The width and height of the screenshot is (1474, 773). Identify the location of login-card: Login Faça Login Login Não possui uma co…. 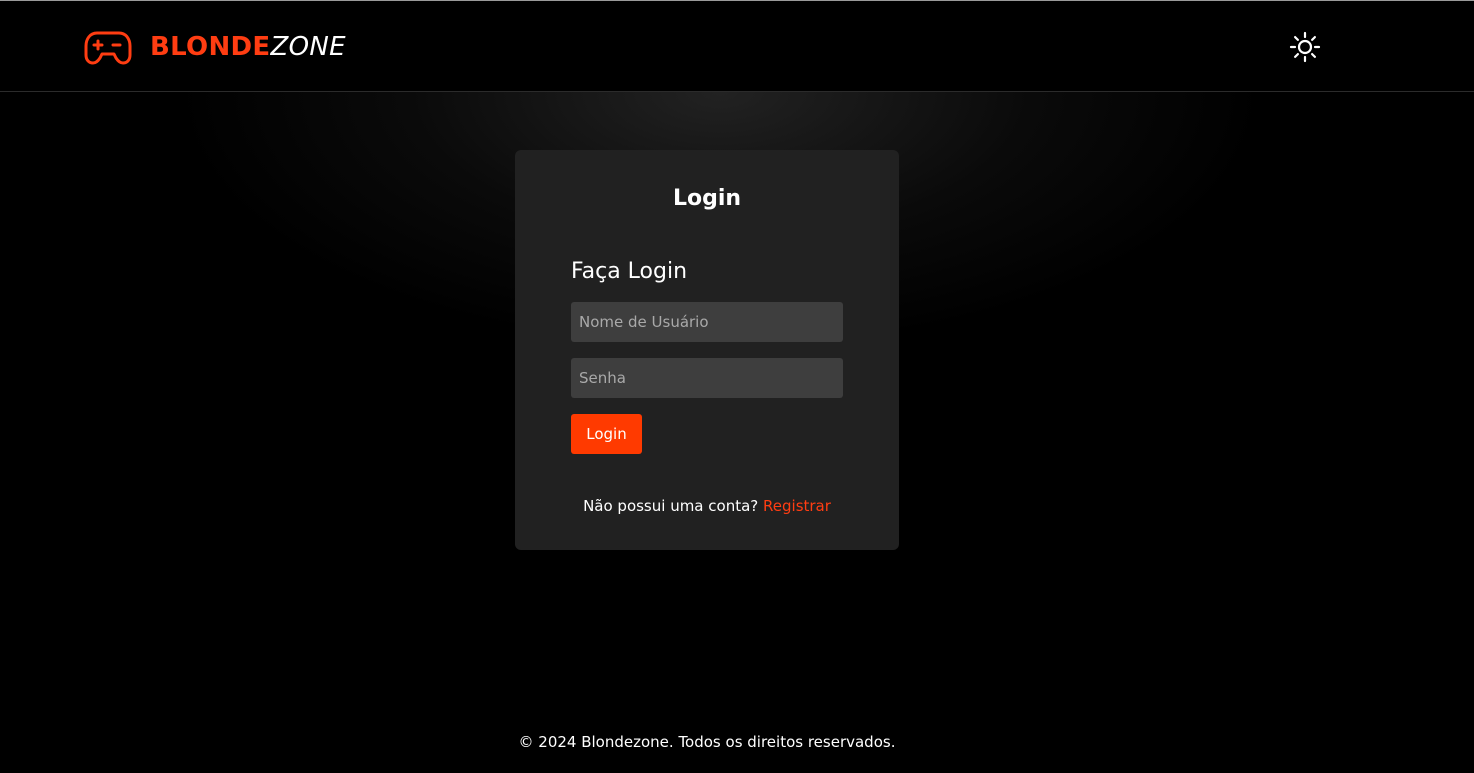
(707, 350).